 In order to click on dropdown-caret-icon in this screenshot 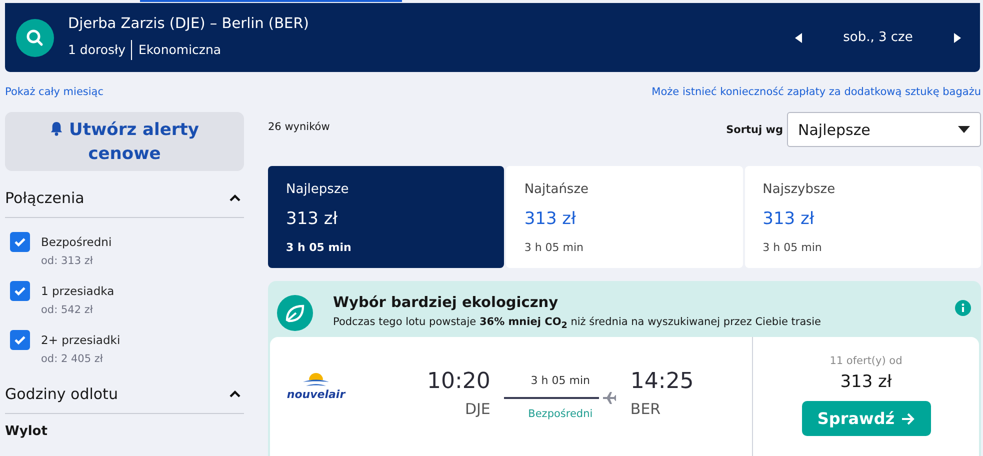, I will do `click(964, 129)`.